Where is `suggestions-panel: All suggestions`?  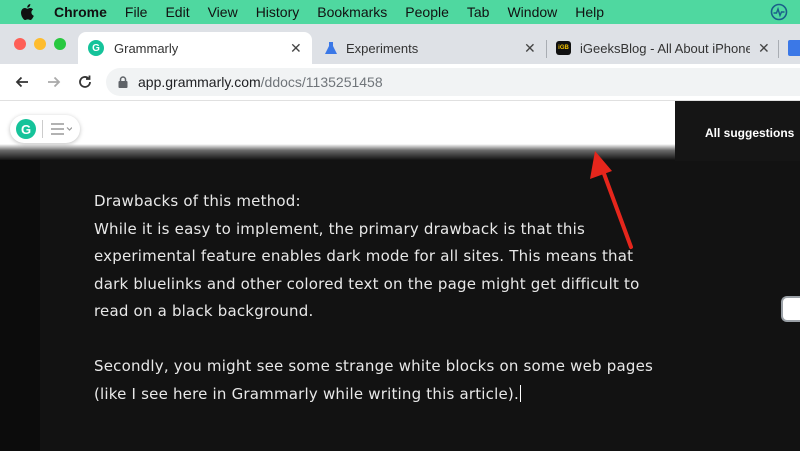
suggestions-panel: All suggestions is located at coordinates (737, 131).